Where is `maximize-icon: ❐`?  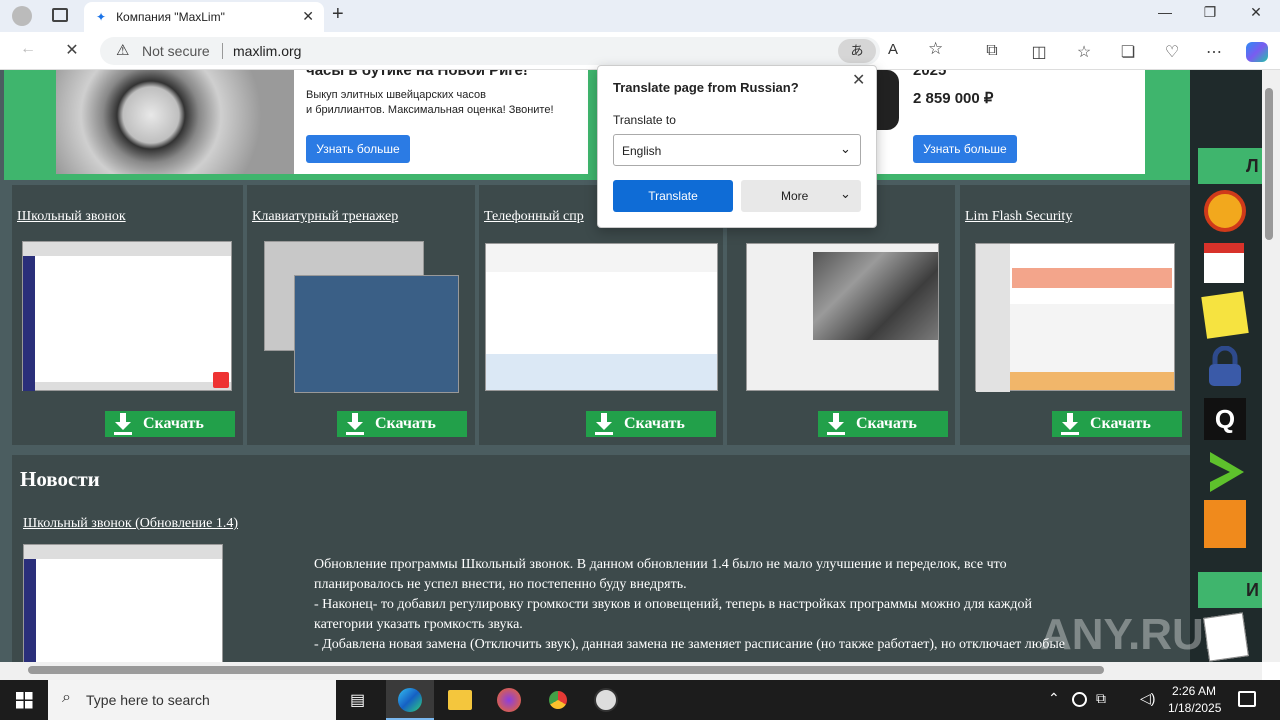
maximize-icon: ❐ is located at coordinates (1210, 12).